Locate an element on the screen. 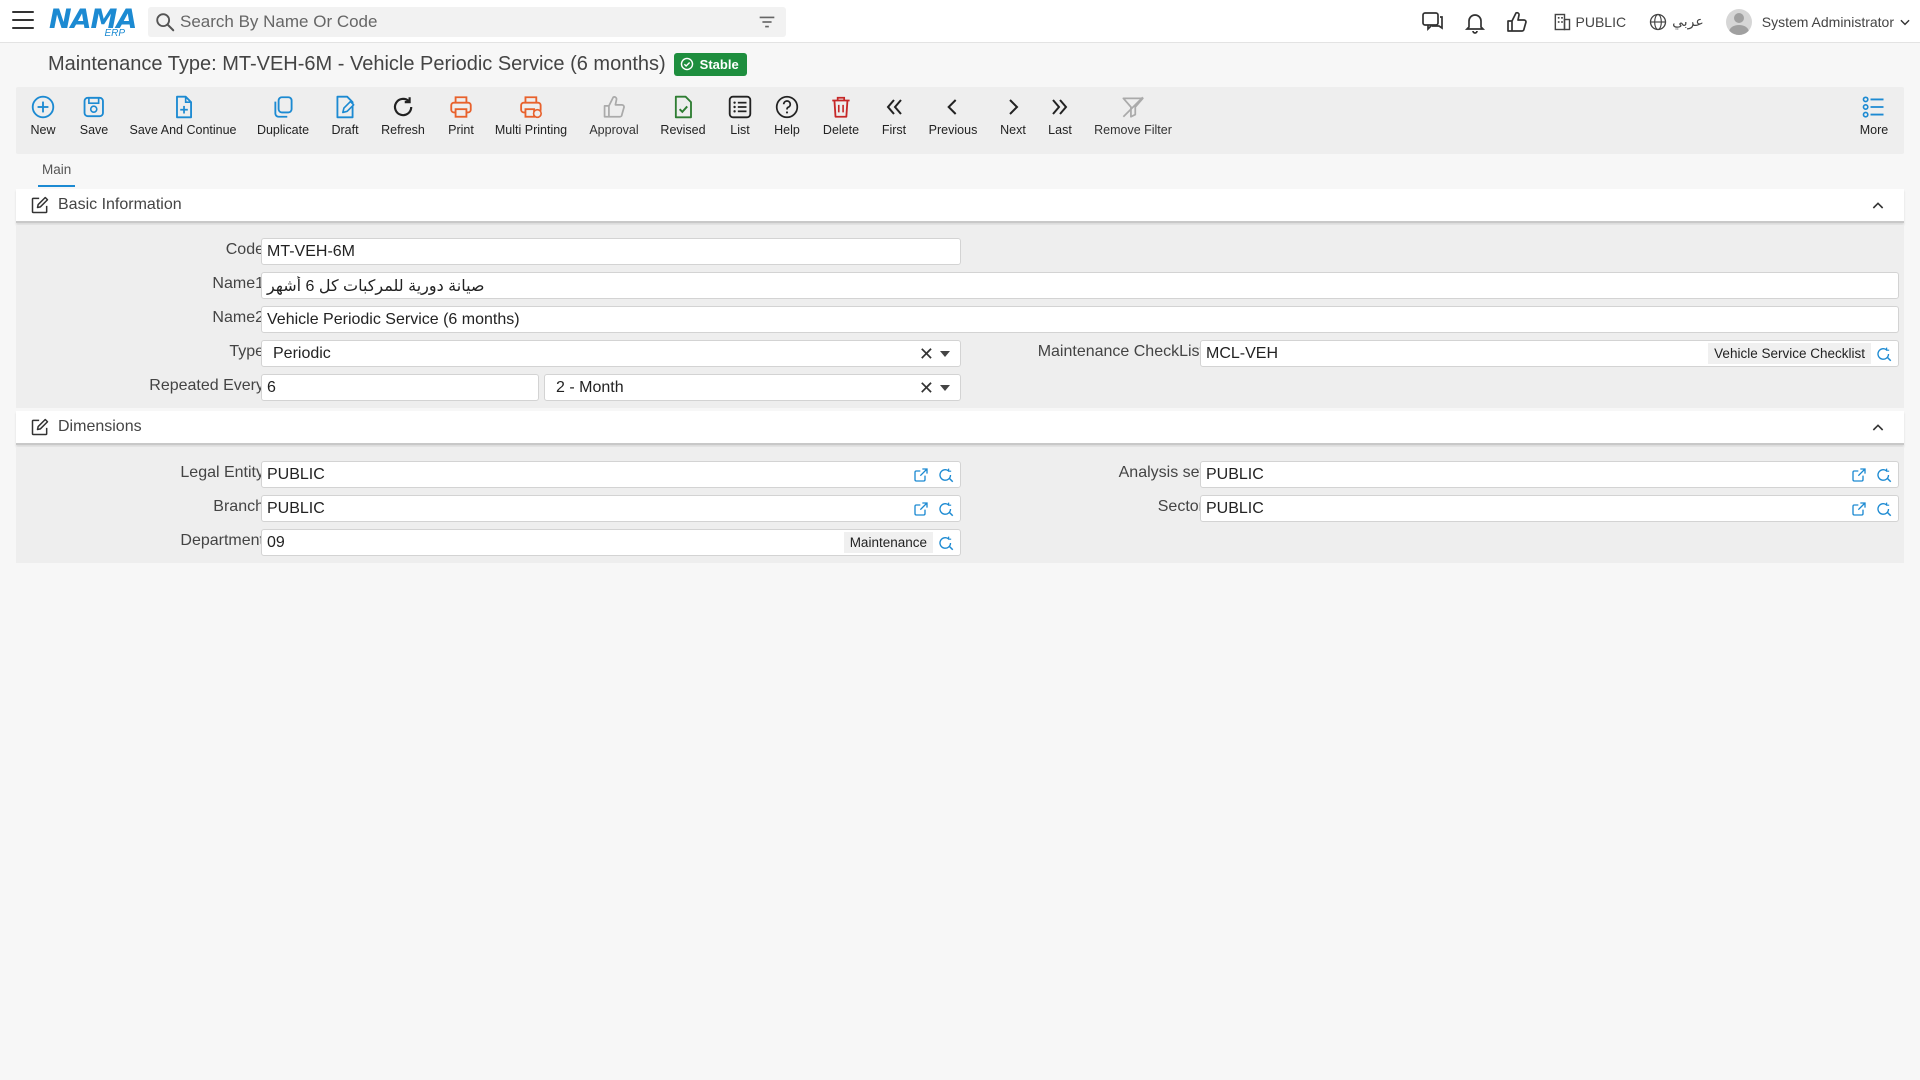 The image size is (1920, 1080). next-button: Next is located at coordinates (1013, 115).